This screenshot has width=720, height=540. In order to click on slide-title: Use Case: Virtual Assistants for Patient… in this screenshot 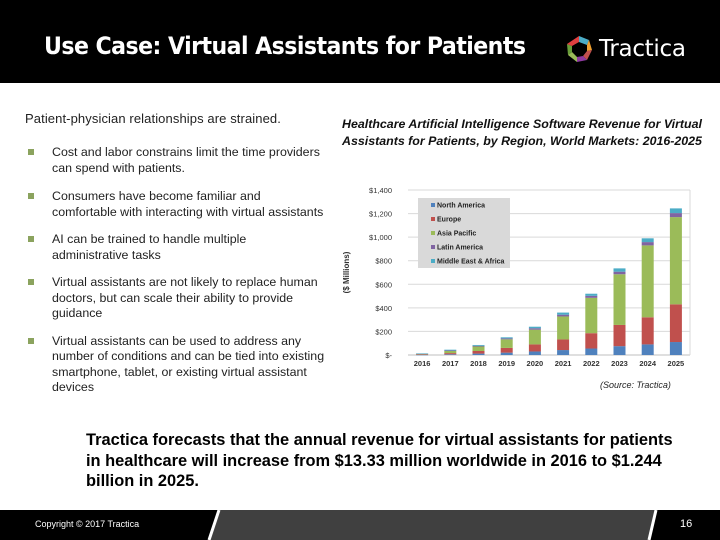, I will do `click(285, 46)`.